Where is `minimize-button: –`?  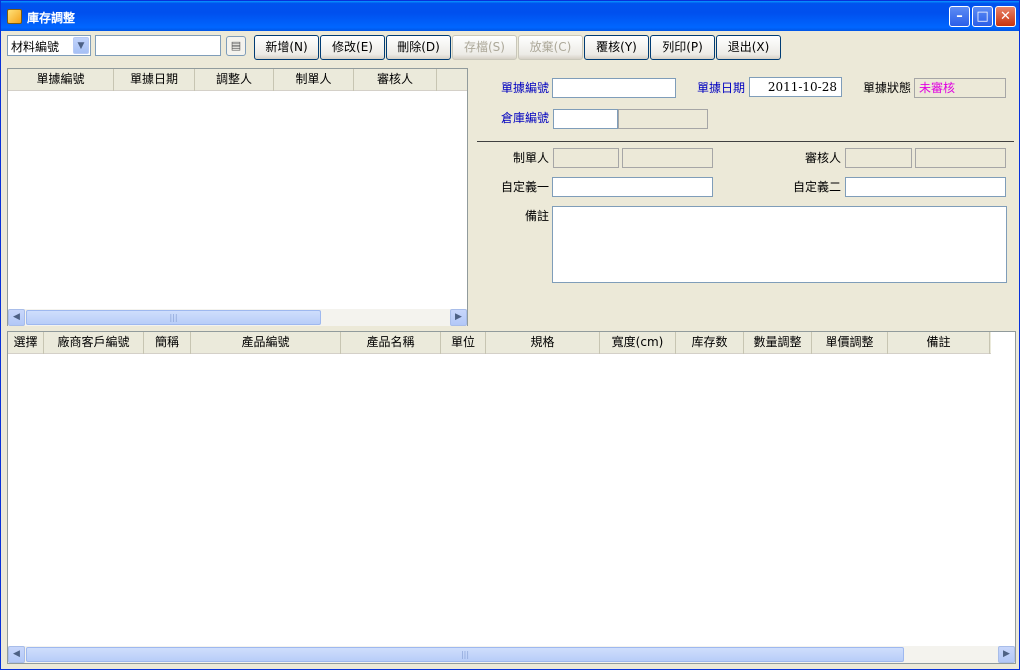 minimize-button: – is located at coordinates (959, 16).